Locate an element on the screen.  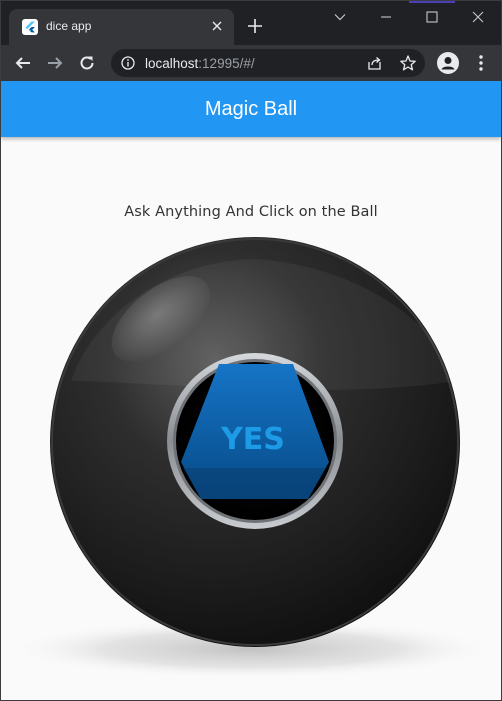
browser-toolbar: localhost:12995/#/ is located at coordinates (251, 63).